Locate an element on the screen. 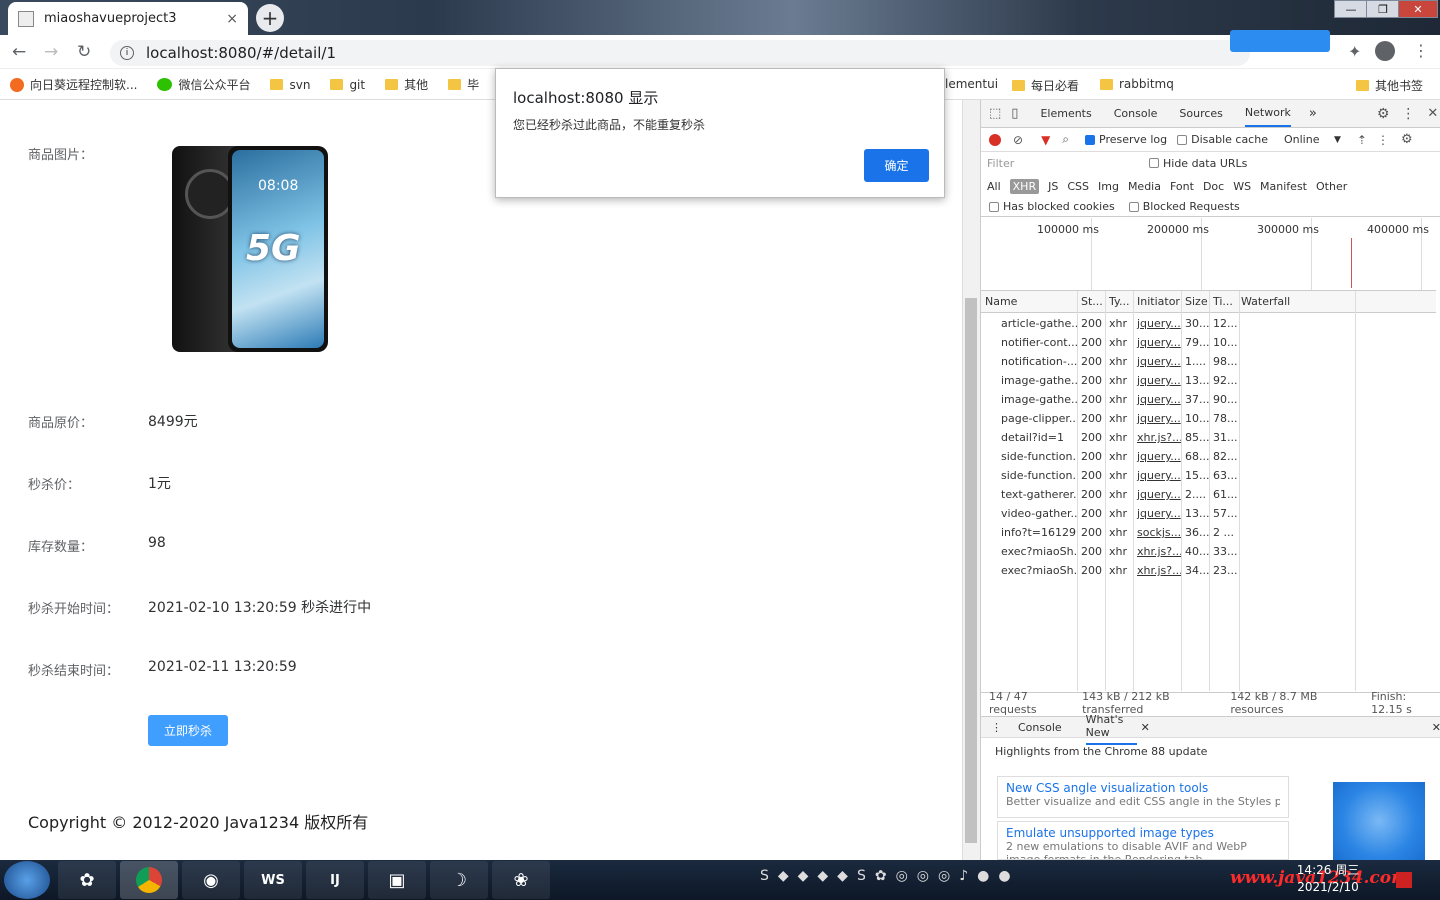 Image resolution: width=1440 pixels, height=900 pixels. type-filter-all: All is located at coordinates (994, 186).